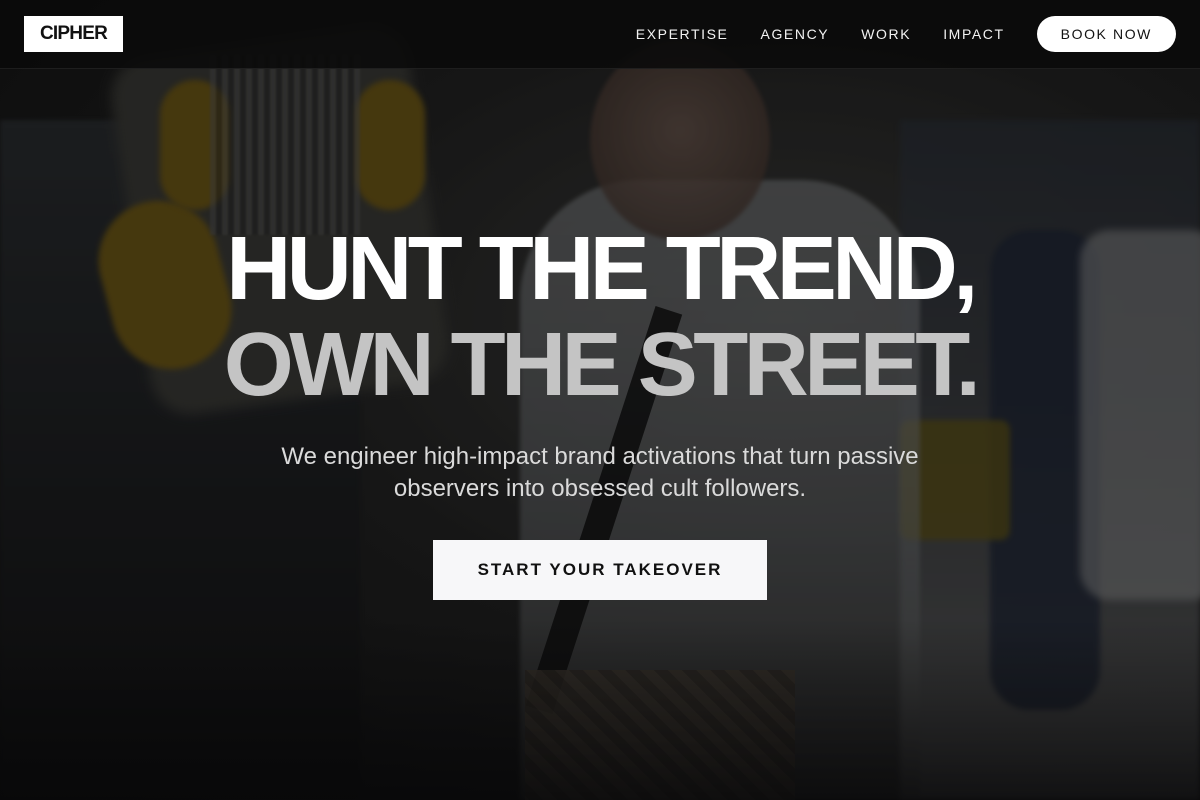  I want to click on nav-link-agency: AGENCY, so click(795, 34).